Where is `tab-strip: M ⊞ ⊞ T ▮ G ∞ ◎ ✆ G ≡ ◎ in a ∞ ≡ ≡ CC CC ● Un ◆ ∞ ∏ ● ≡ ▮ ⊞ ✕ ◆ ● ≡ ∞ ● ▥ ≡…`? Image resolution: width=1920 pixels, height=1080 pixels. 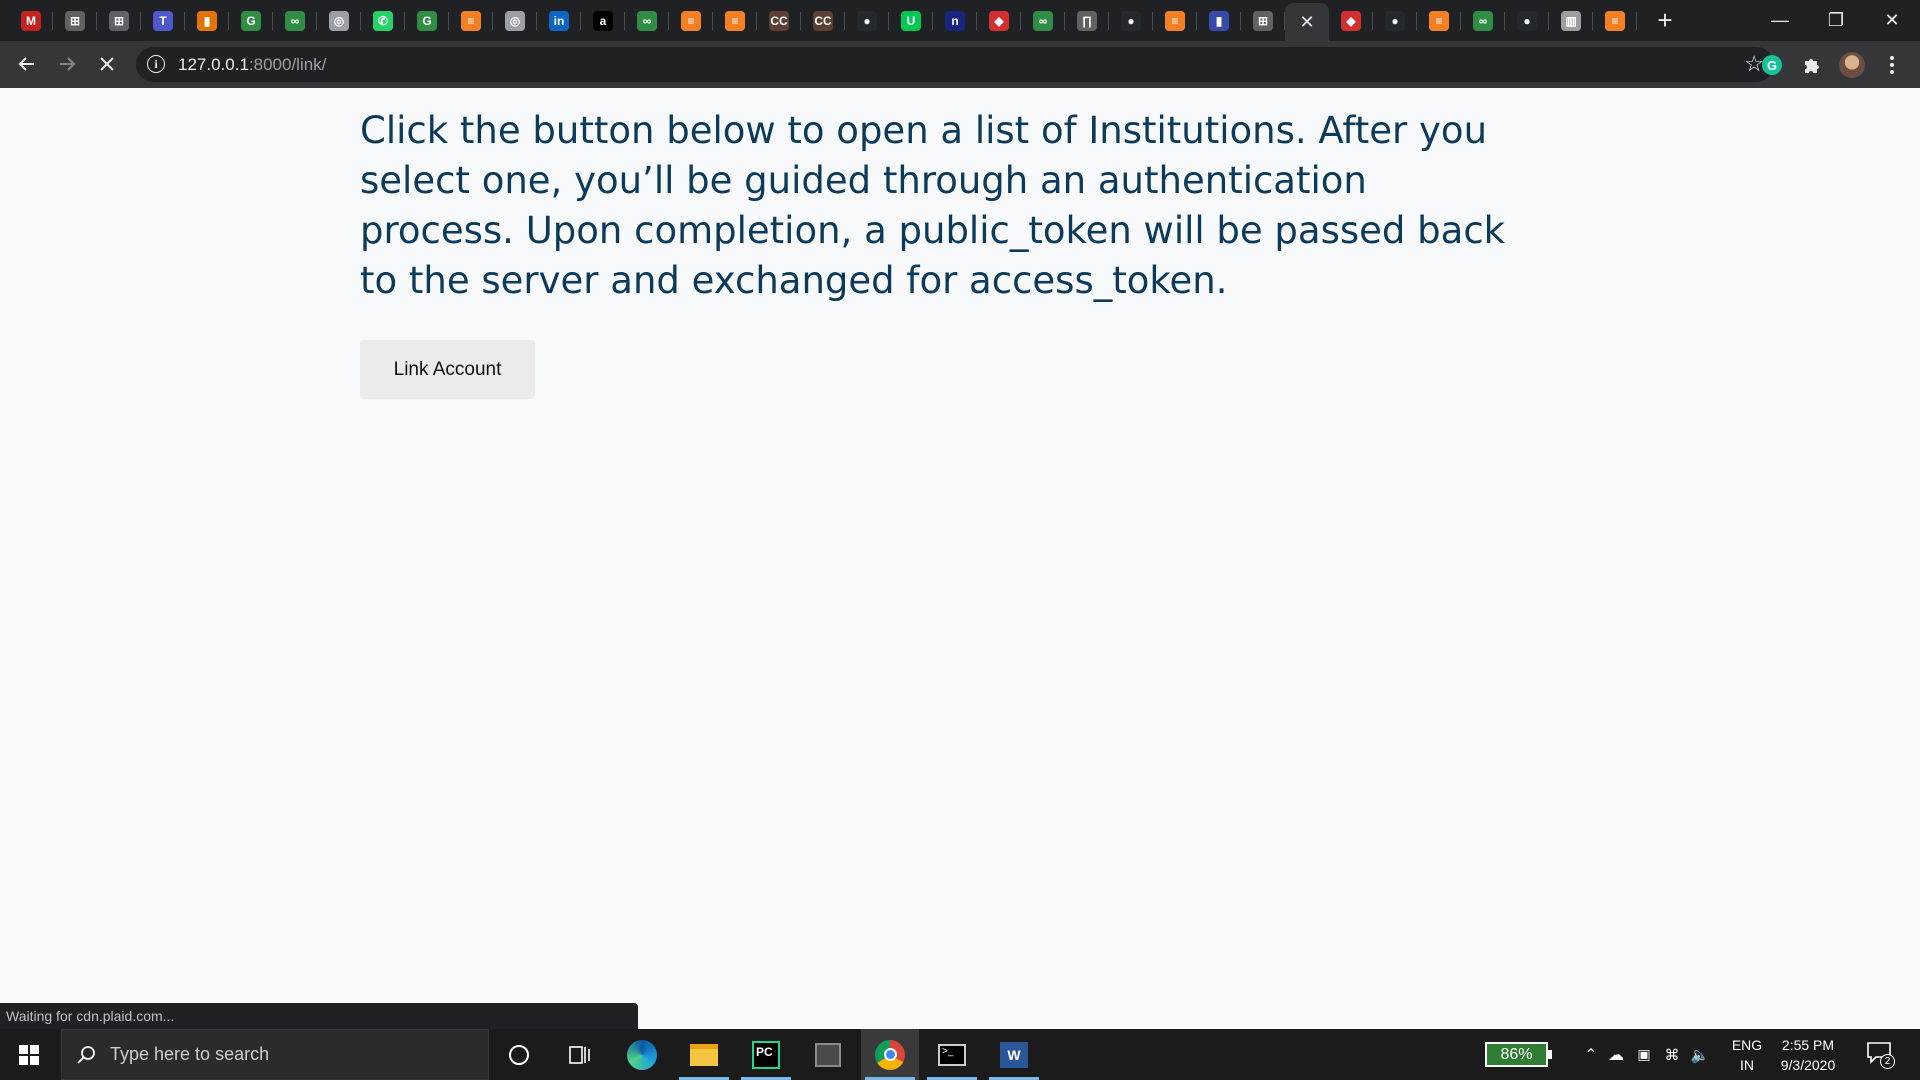 tab-strip: M ⊞ ⊞ T ▮ G ∞ ◎ ✆ G ≡ ◎ in a ∞ ≡ ≡ CC CC ● Un ◆ ∞ ∏ ● ≡ ▮ ⊞ ✕ ◆ ● ≡ ∞ ● ▥ ≡… is located at coordinates (960, 20).